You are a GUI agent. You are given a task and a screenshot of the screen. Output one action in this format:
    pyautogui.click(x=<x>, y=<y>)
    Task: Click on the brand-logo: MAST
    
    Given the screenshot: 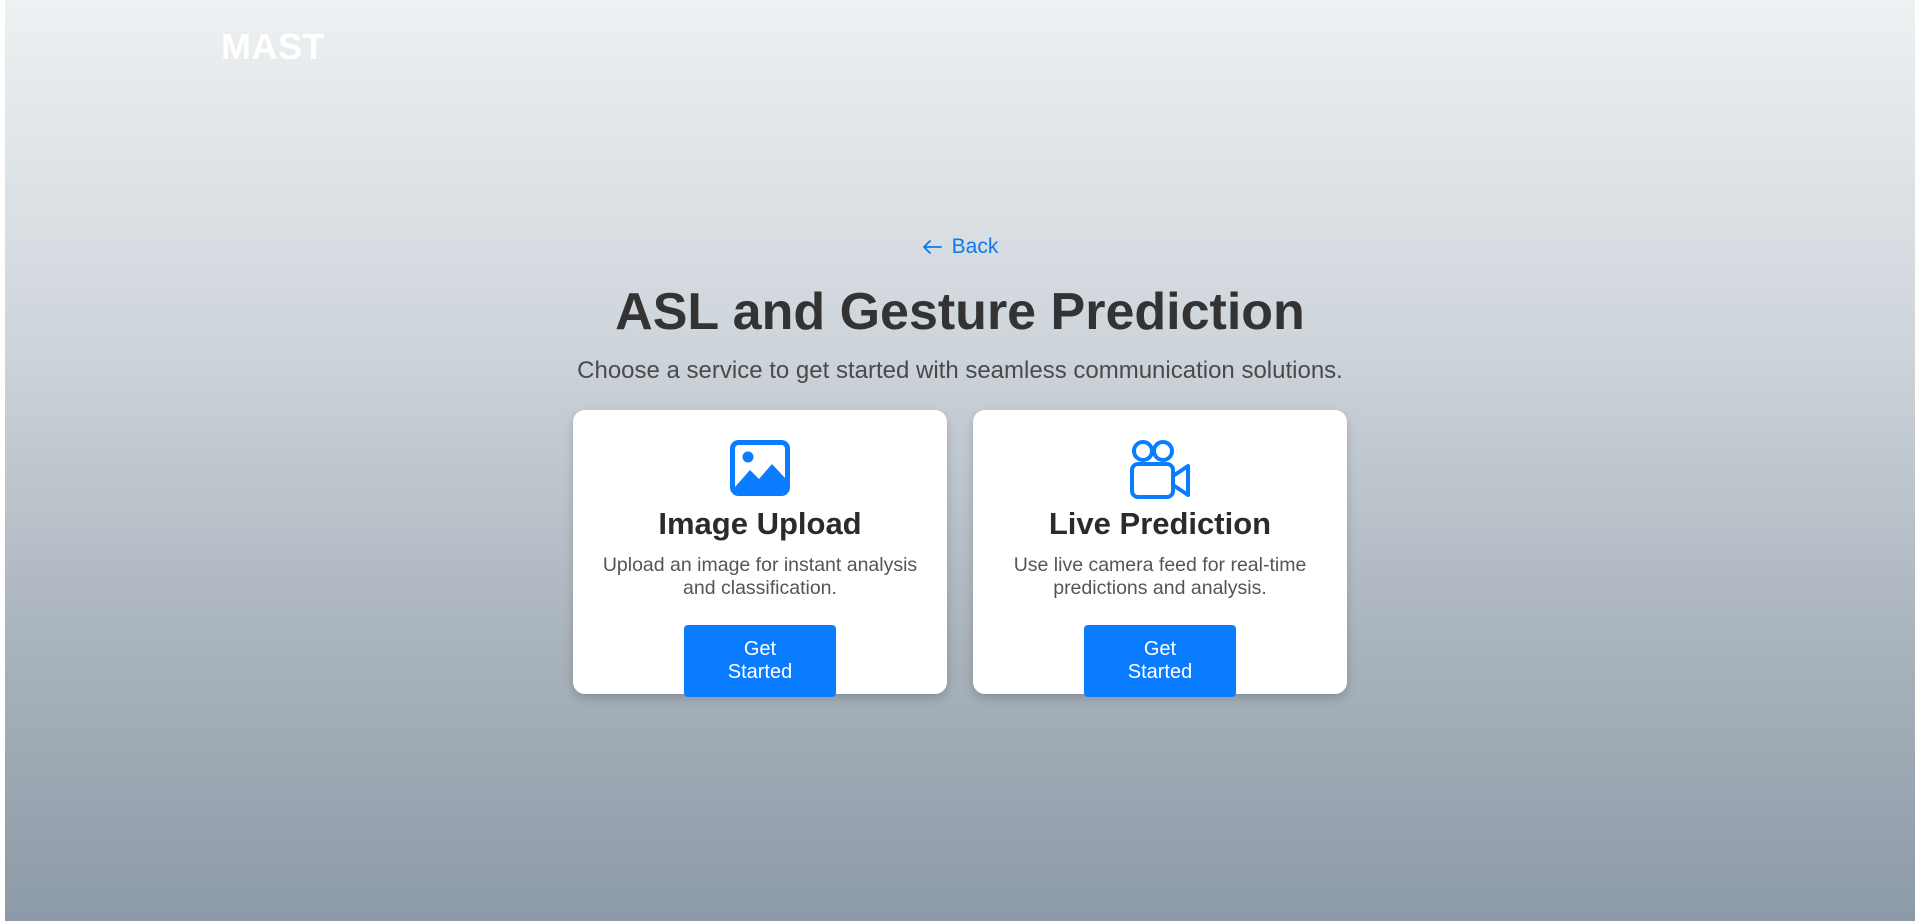 What is the action you would take?
    pyautogui.click(x=273, y=47)
    